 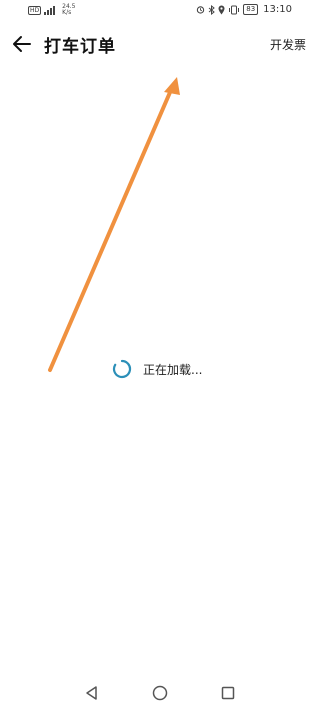 I want to click on page-title: 打车订单, so click(x=80, y=47).